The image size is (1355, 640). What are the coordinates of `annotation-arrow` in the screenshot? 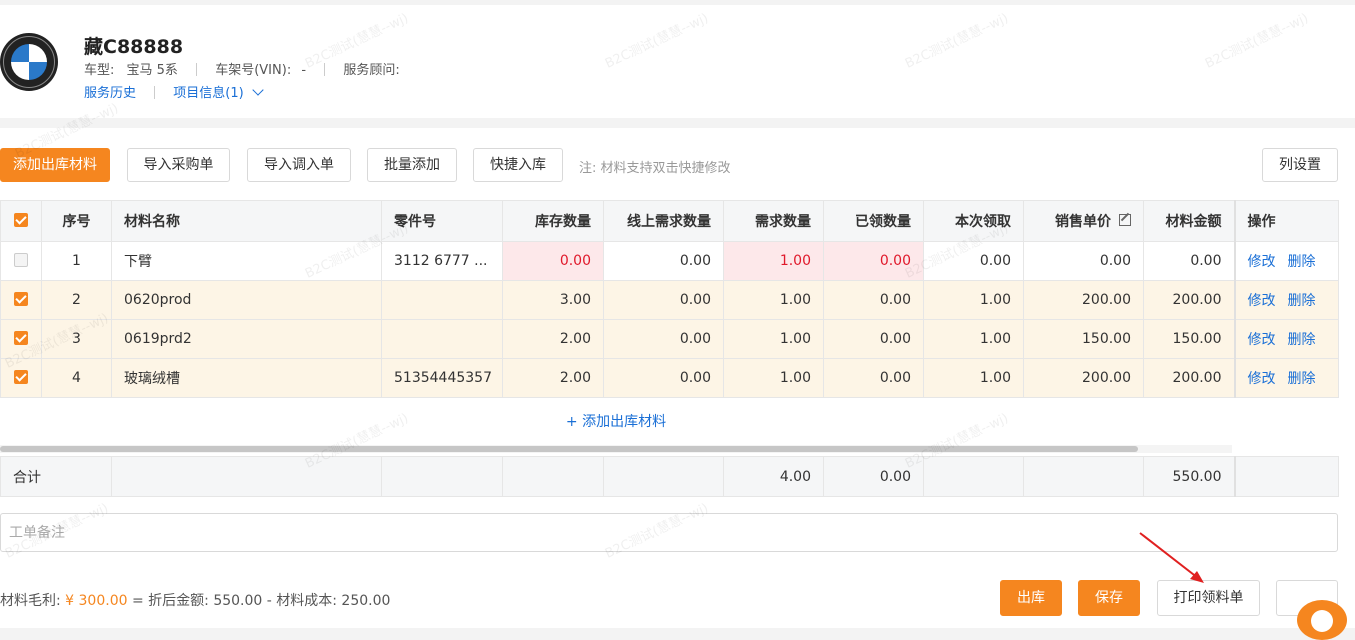 It's located at (1171, 557).